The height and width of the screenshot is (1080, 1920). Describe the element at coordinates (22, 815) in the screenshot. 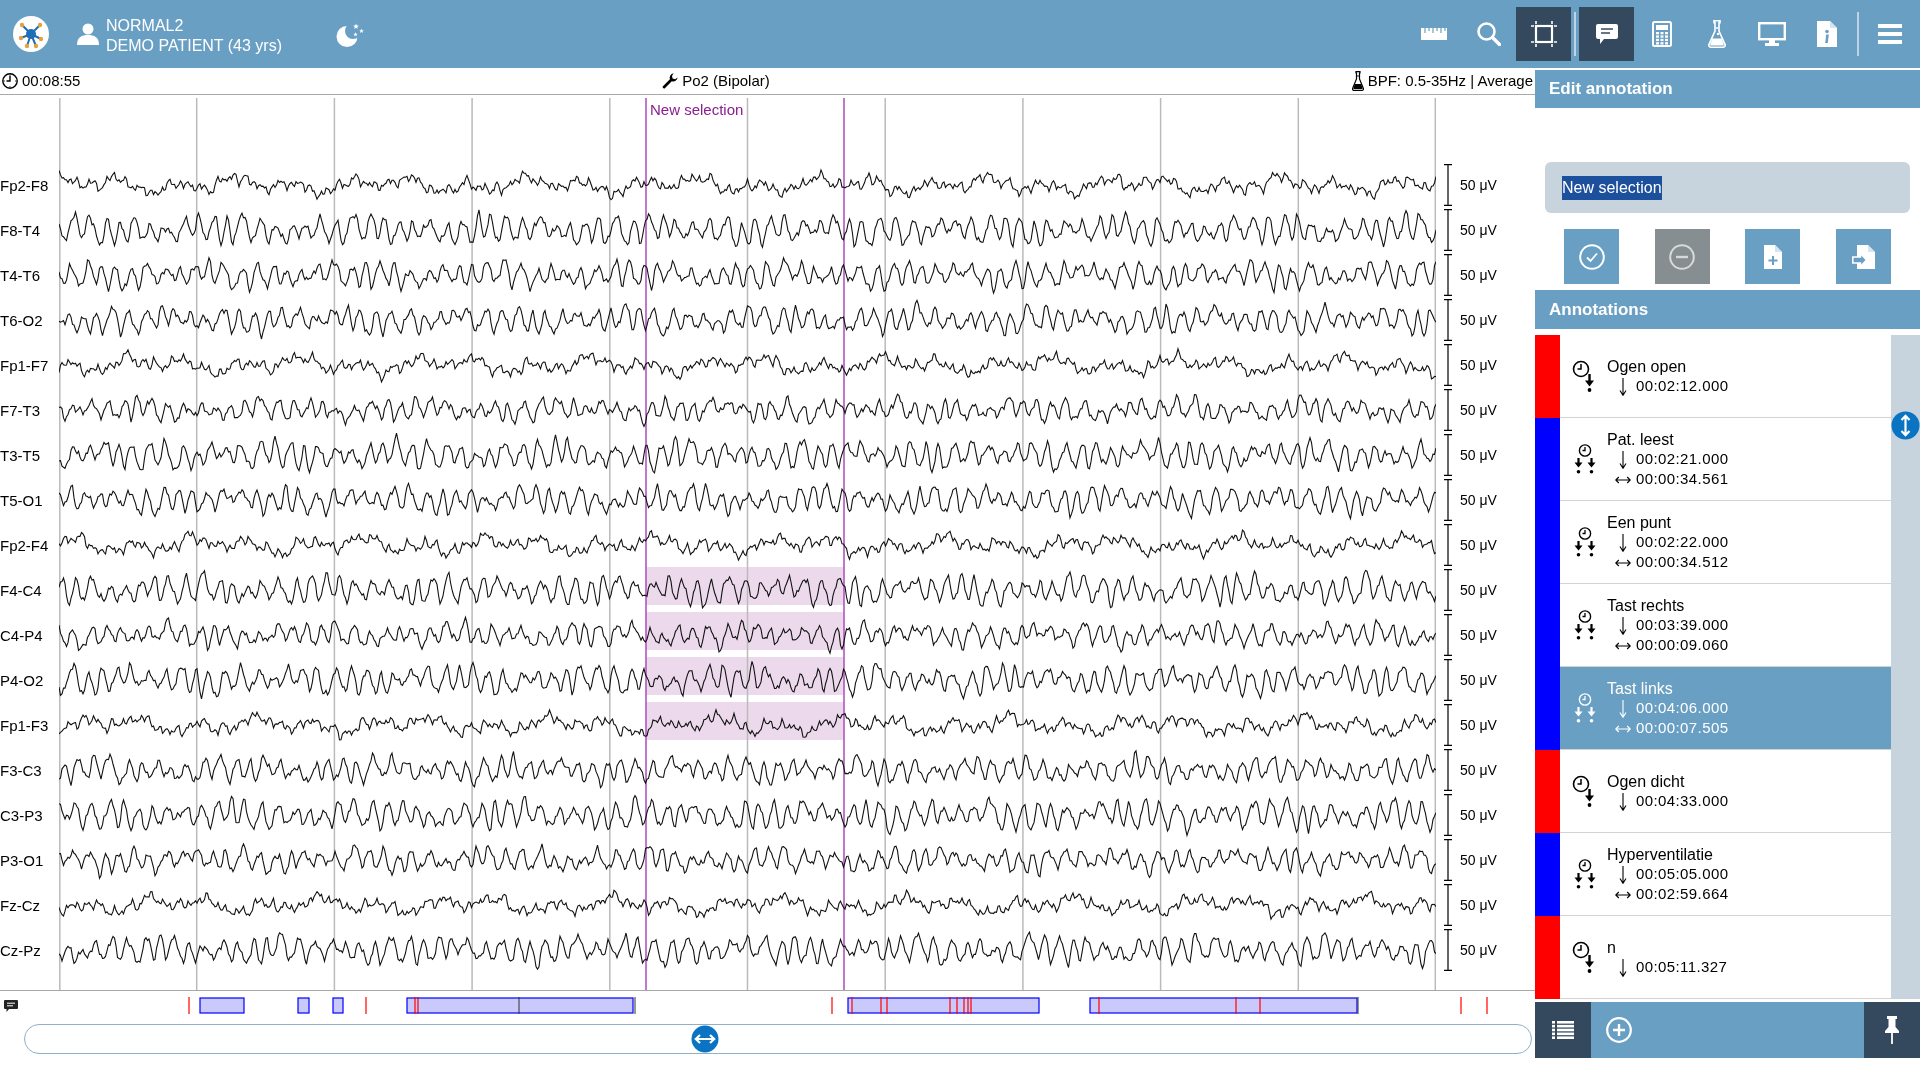

I see `channel-label: C3-P3` at that location.